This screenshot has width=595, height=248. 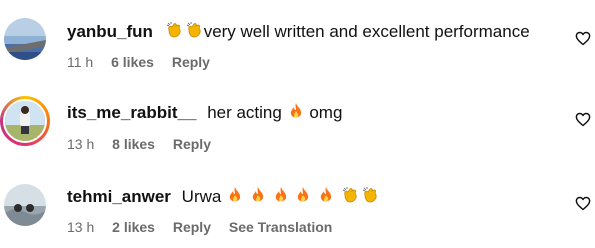 I want to click on comment-username: yanbu_fun, so click(x=110, y=31).